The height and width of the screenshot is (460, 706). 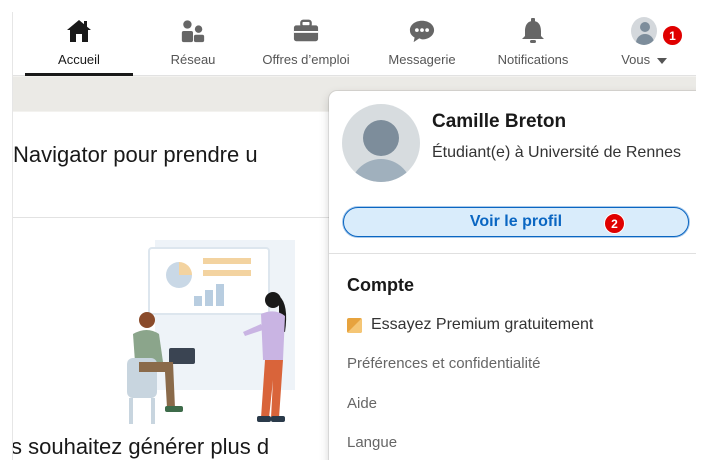 What do you see at coordinates (362, 403) in the screenshot?
I see `help-link: Aide` at bounding box center [362, 403].